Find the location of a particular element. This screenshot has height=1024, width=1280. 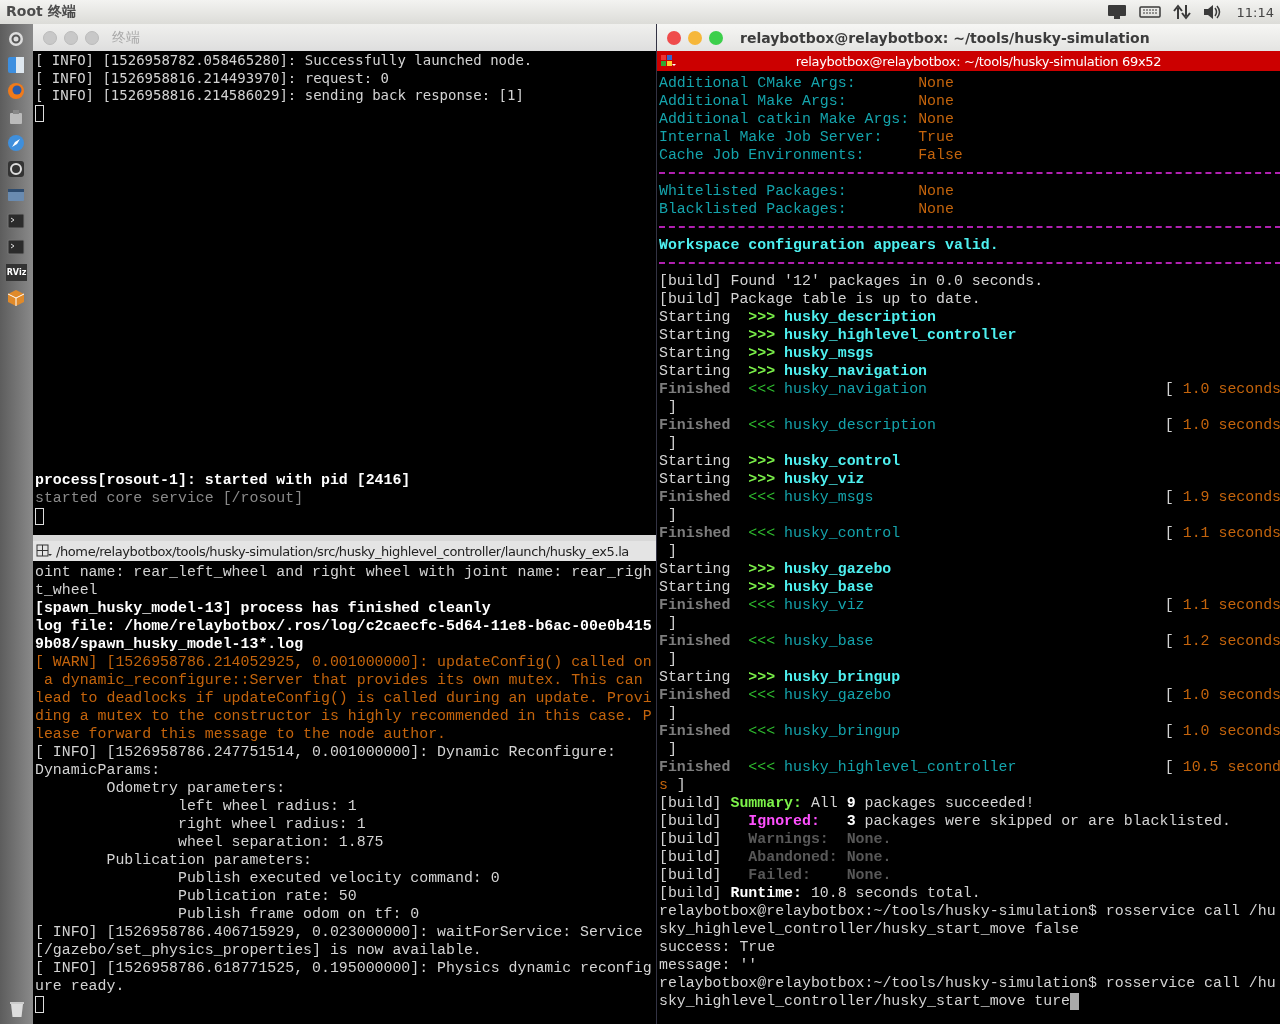

terminal-text: [ INFO] [1526958786.406715929, 0.023000000]: waitForService: Service is located at coordinates (339, 932).